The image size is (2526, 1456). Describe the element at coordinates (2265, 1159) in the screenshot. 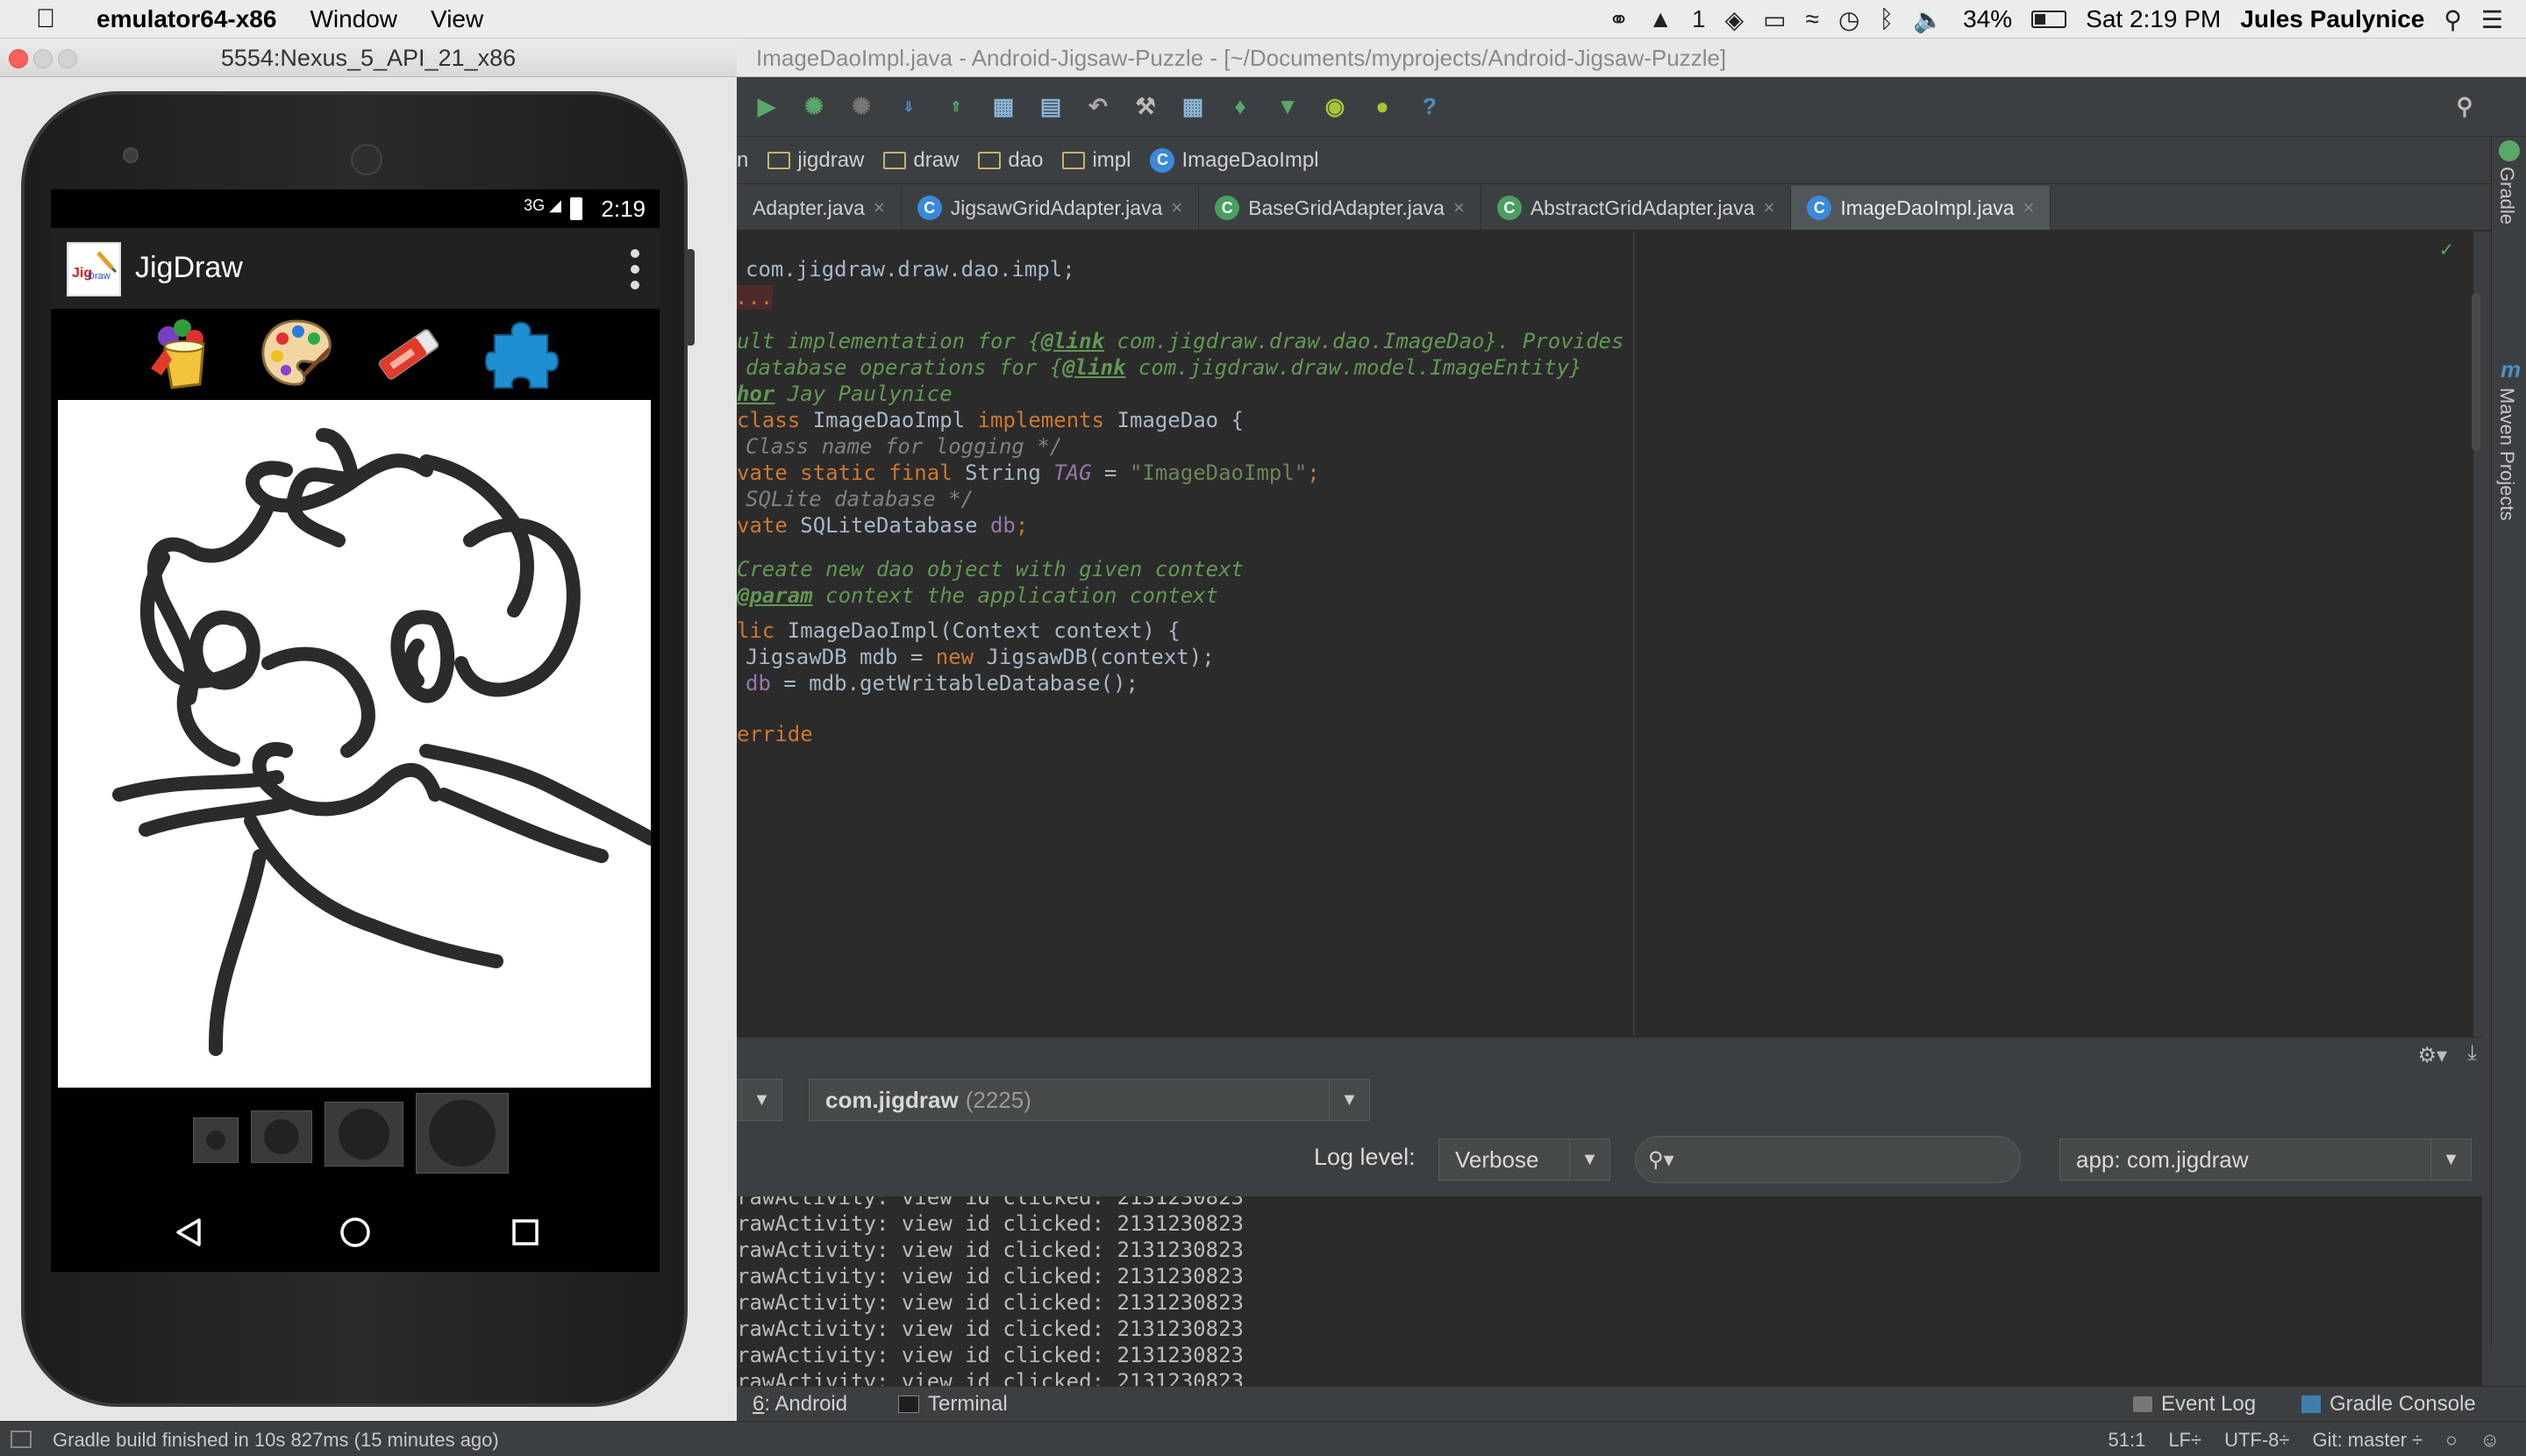

I see `logcat-filter-select: app: com.jigdraw ▼` at that location.